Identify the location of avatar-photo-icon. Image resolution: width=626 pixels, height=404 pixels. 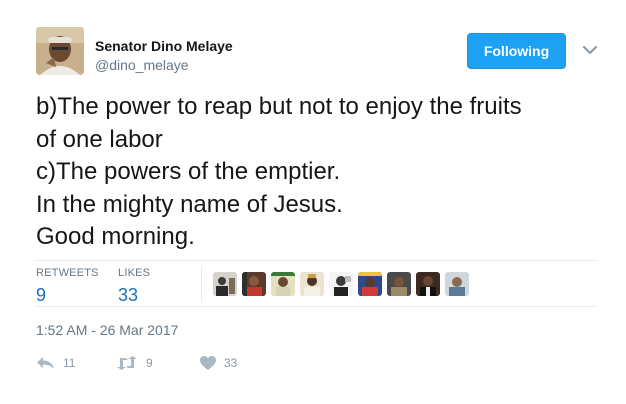
(60, 51).